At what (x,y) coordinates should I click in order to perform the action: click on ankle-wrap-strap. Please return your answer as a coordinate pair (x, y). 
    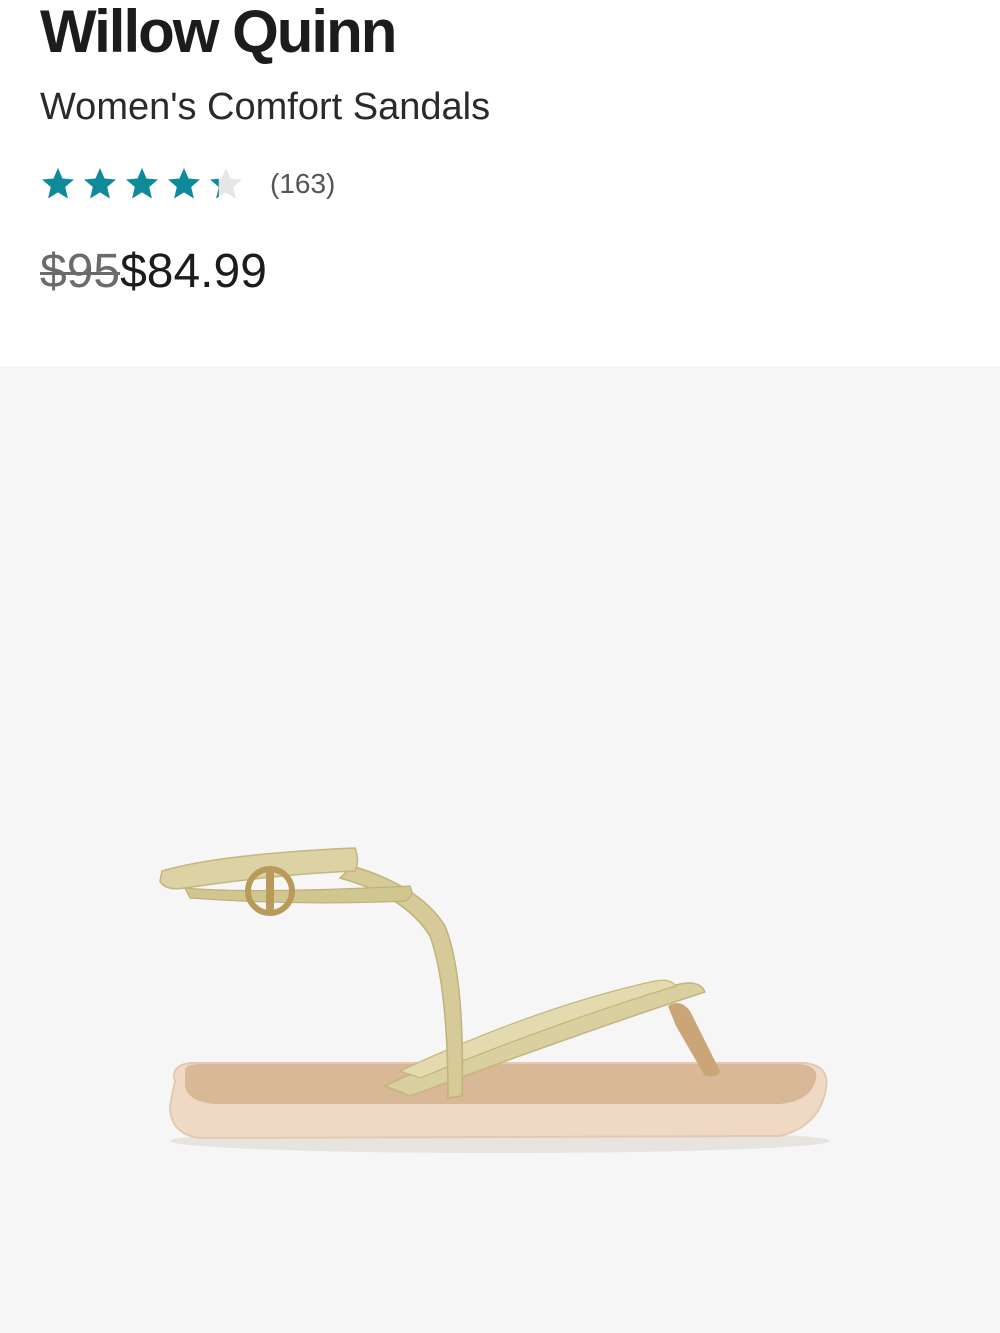
    Looking at the image, I should click on (259, 868).